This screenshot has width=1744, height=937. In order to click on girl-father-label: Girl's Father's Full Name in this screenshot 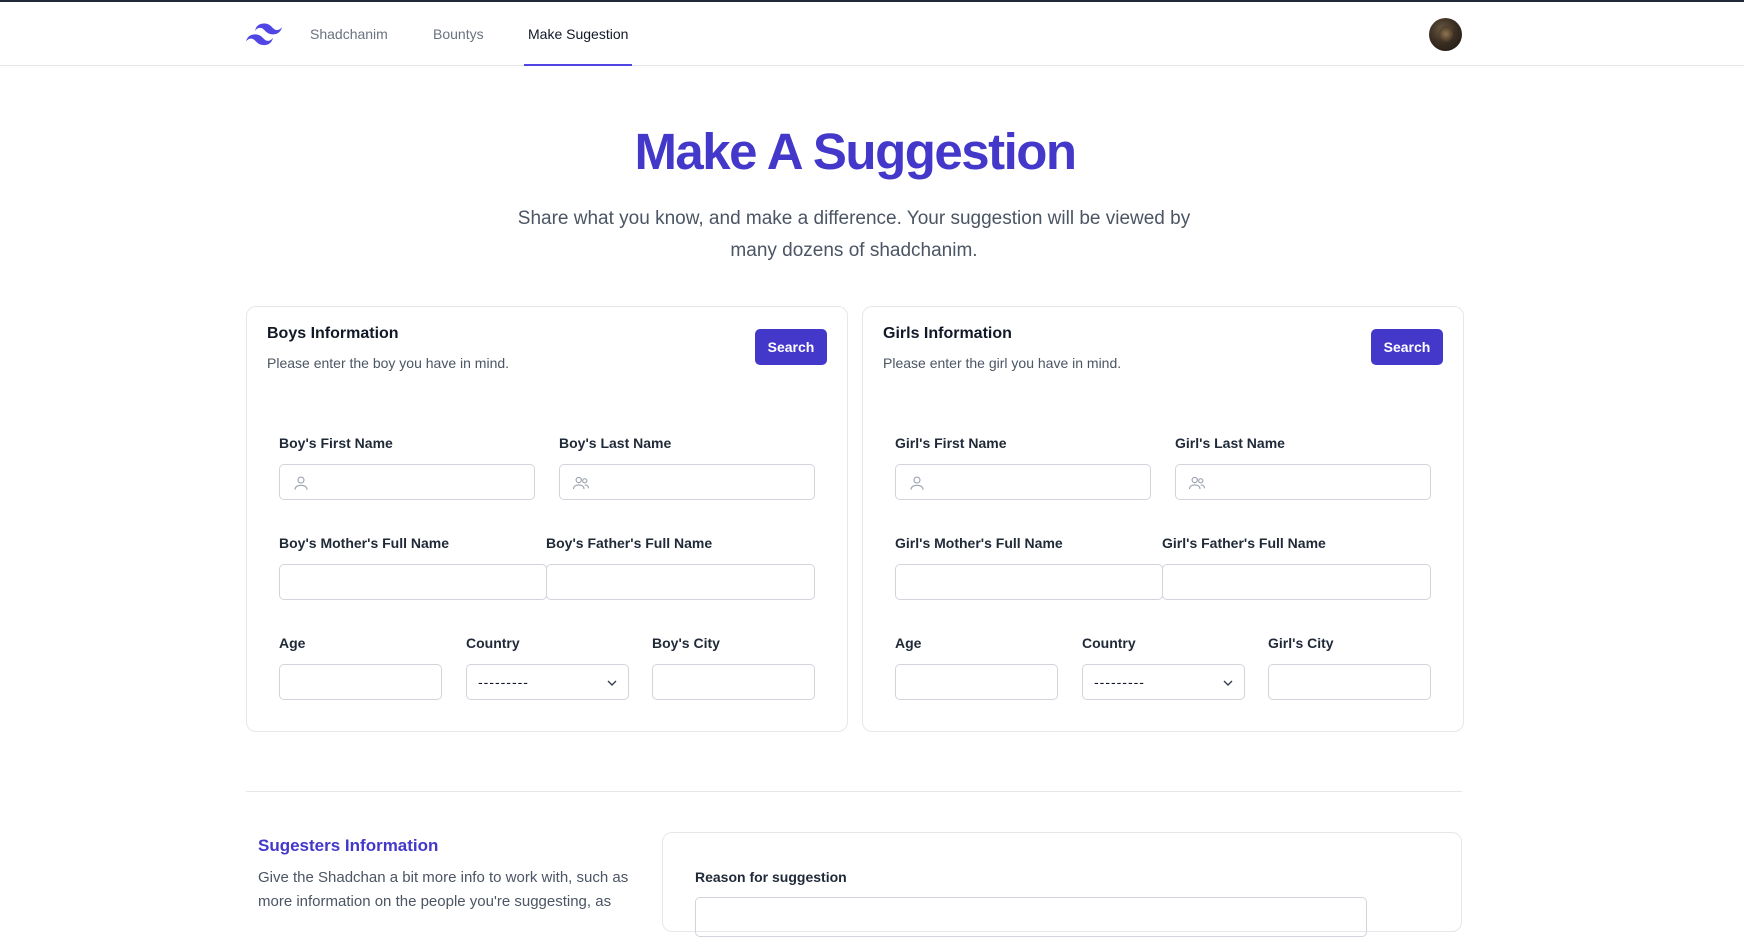, I will do `click(1244, 543)`.